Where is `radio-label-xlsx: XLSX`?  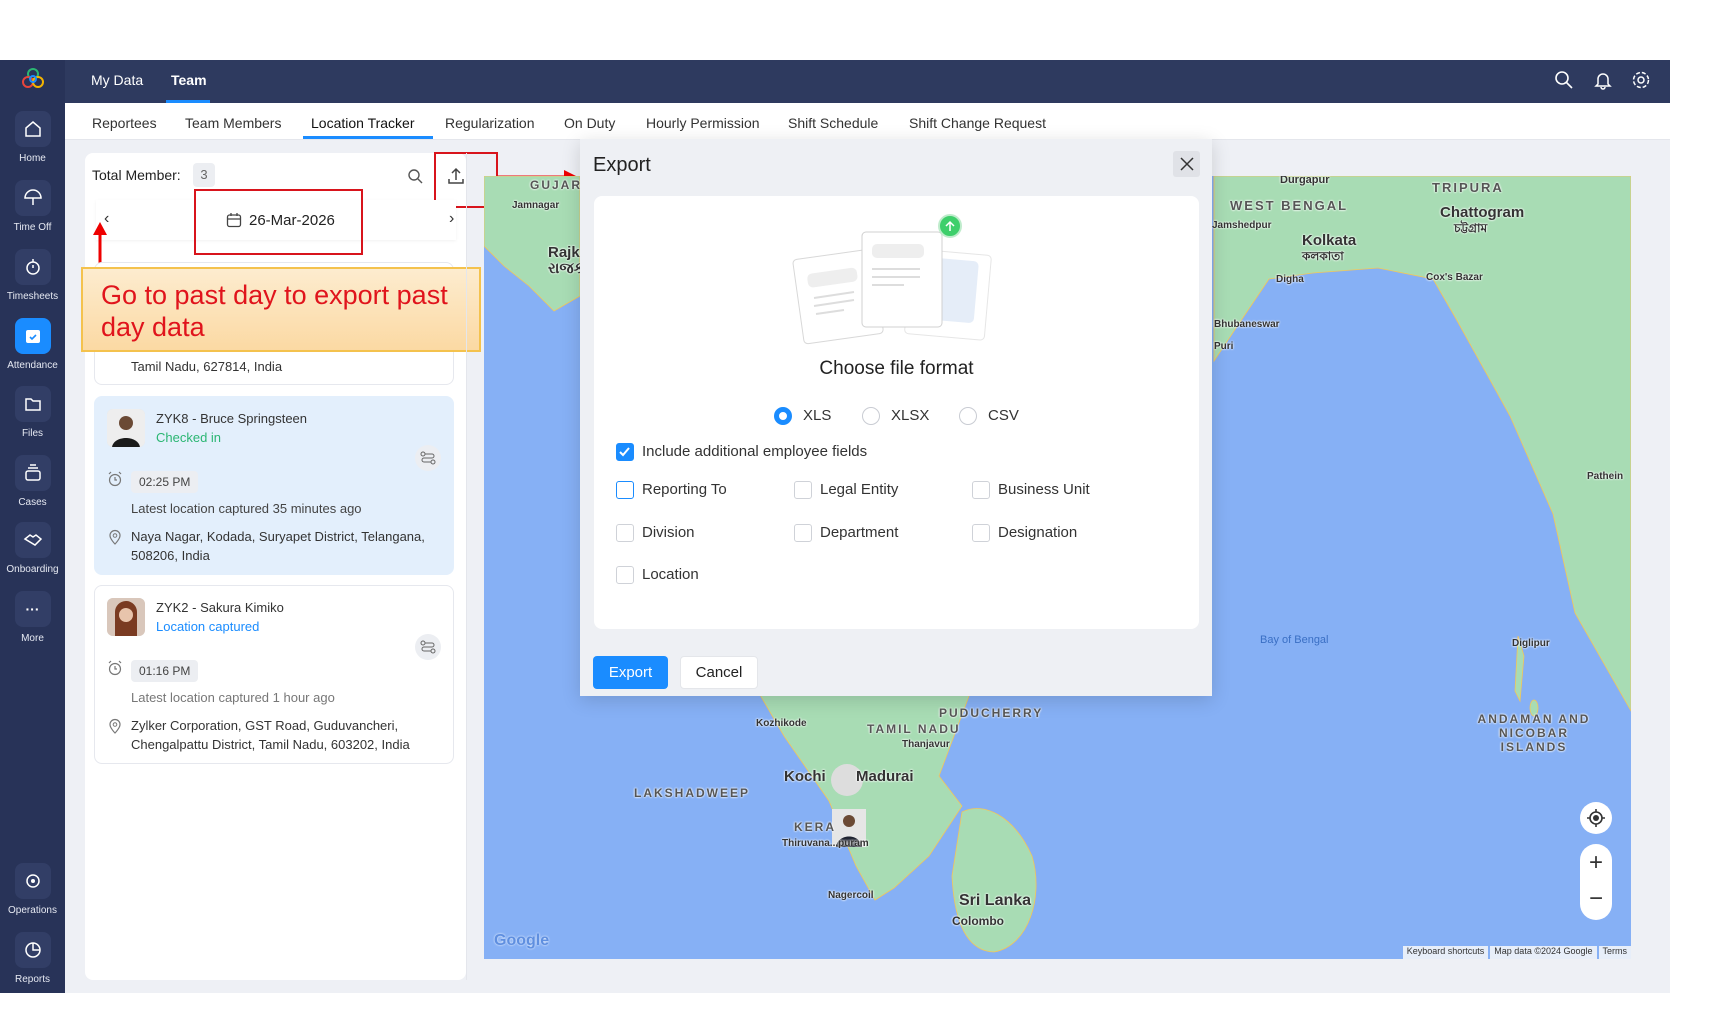
radio-label-xlsx: XLSX is located at coordinates (910, 415).